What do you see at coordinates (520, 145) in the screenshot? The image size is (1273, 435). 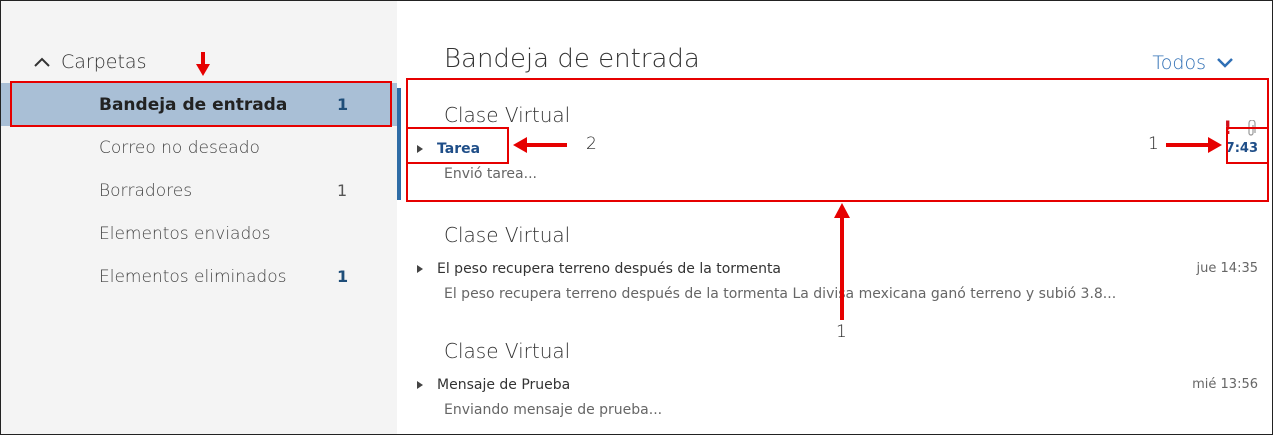 I see `arrowhead-subject` at bounding box center [520, 145].